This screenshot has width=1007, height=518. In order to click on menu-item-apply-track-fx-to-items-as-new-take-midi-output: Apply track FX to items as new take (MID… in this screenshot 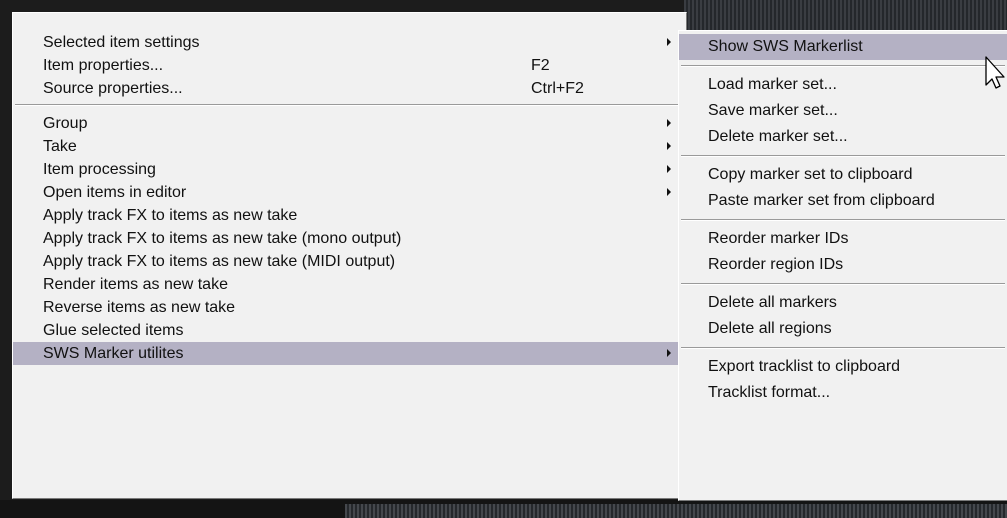, I will do `click(349, 261)`.